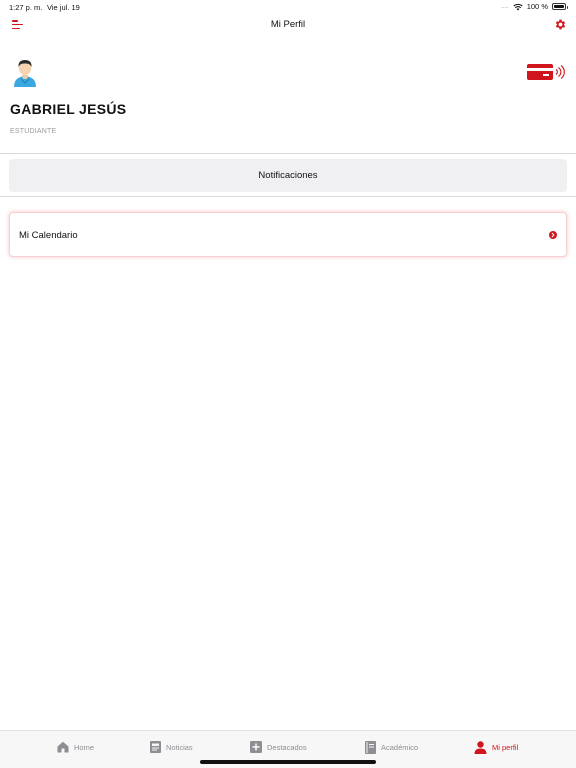 This screenshot has width=576, height=768. Describe the element at coordinates (256, 747) in the screenshot. I see `plus-square-icon` at that location.